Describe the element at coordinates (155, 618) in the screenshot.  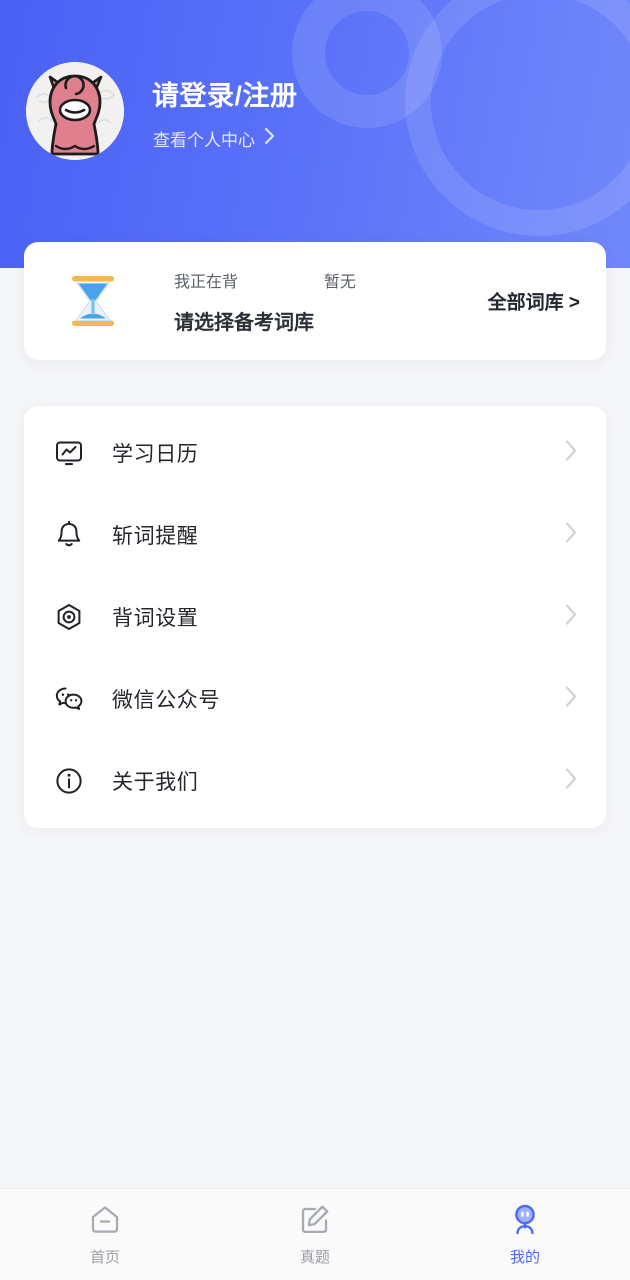
I see `menu-item-label: 背词设置` at that location.